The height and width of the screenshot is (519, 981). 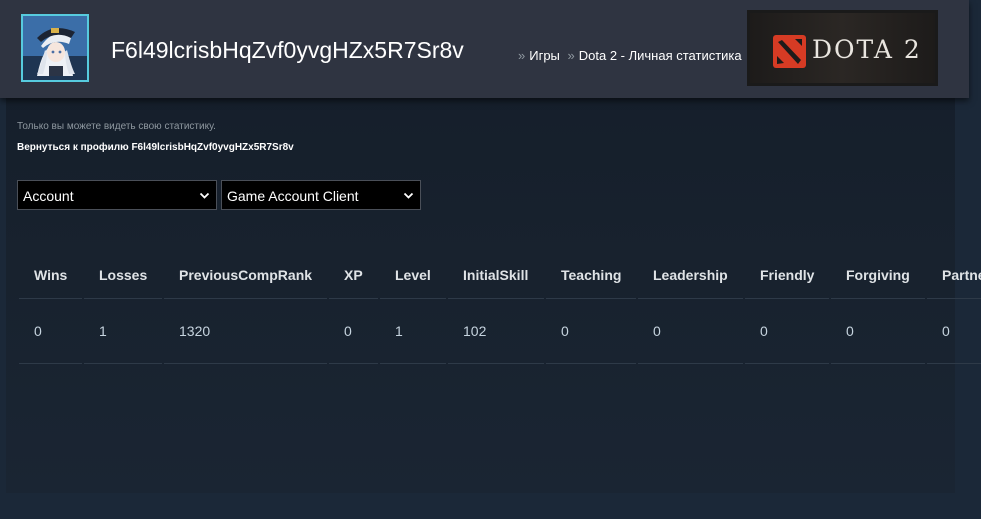 I want to click on table-column: Leadership 0, so click(x=691, y=308).